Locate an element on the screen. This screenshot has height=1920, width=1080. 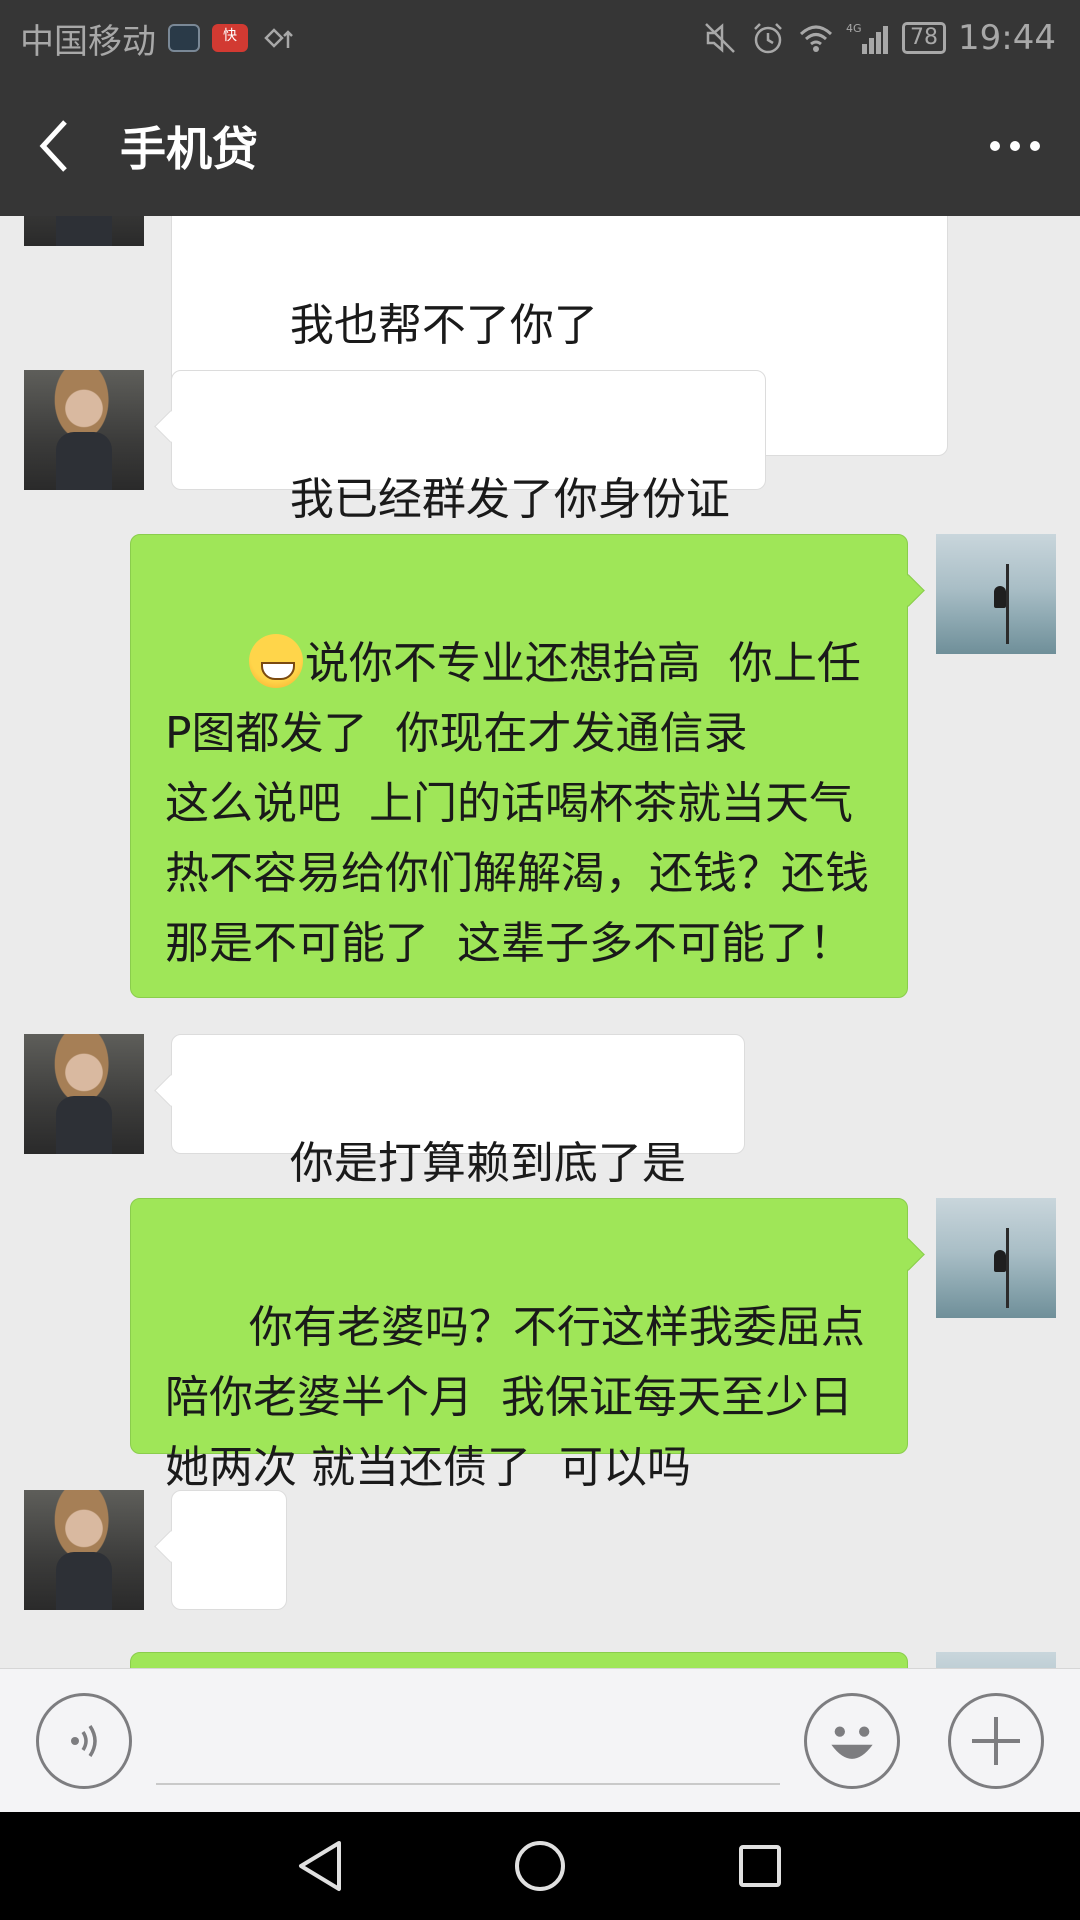
system-home-button is located at coordinates (540, 1866).